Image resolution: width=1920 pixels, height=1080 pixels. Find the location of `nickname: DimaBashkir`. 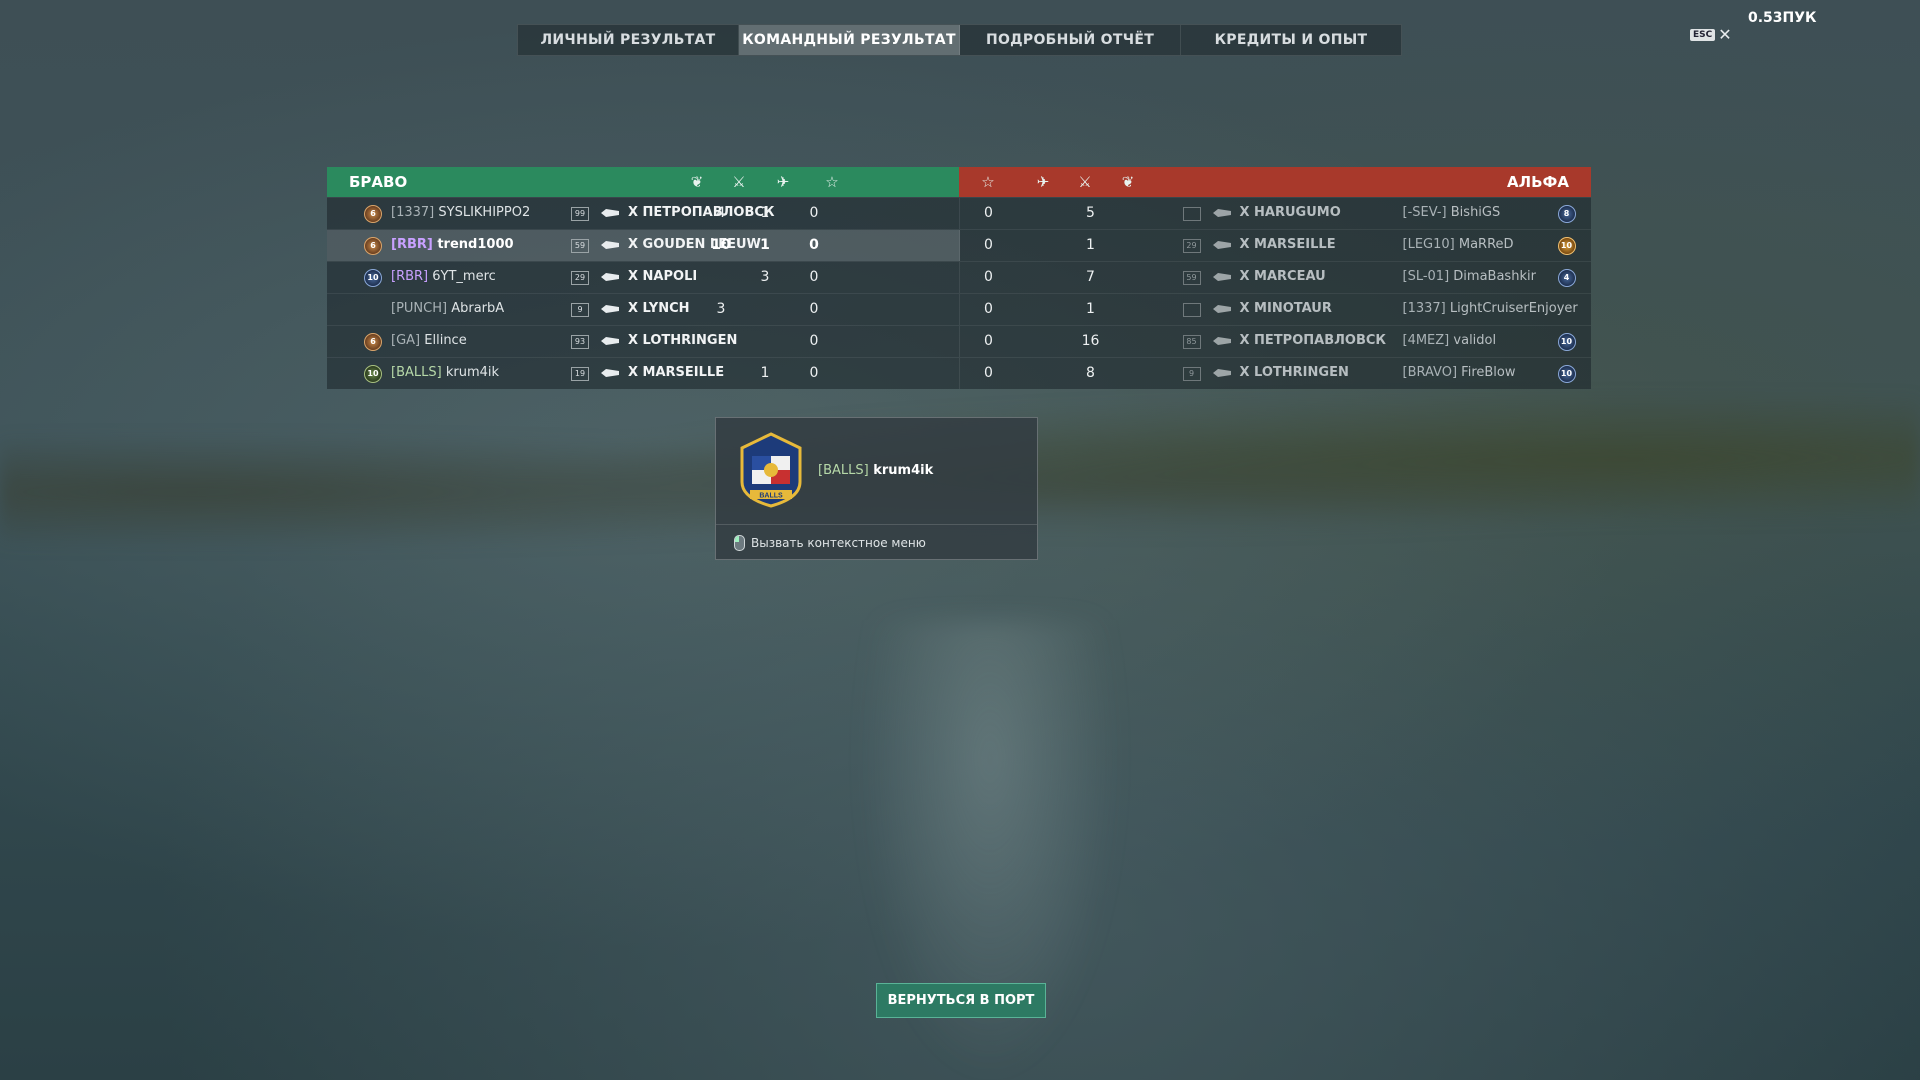

nickname: DimaBashkir is located at coordinates (1494, 276).